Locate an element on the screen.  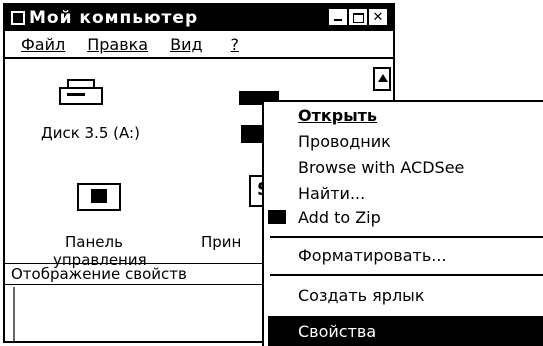
computer-icon is located at coordinates (18, 18).